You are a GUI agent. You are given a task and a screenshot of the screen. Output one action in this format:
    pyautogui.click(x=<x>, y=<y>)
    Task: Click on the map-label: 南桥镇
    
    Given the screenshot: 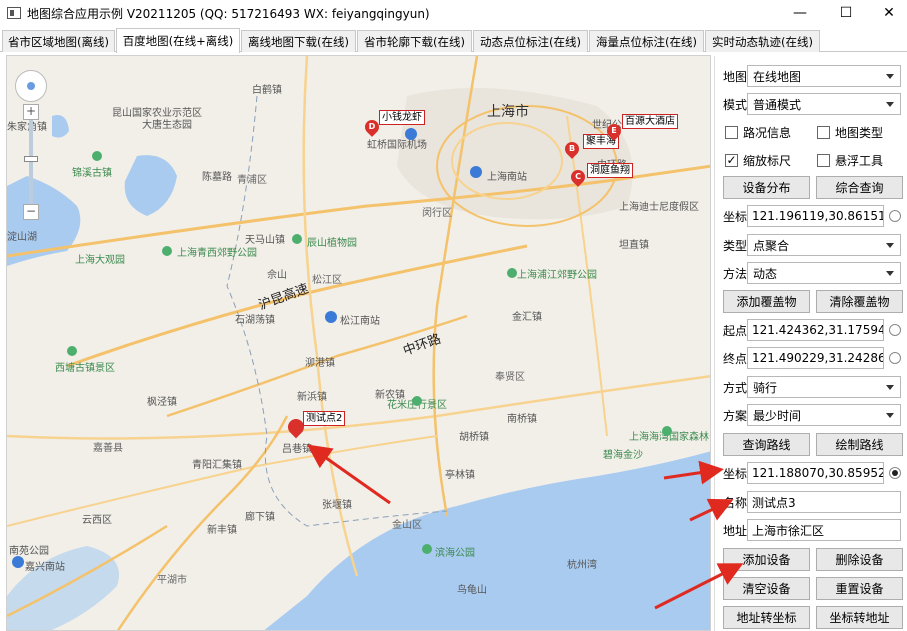 What is the action you would take?
    pyautogui.click(x=522, y=419)
    